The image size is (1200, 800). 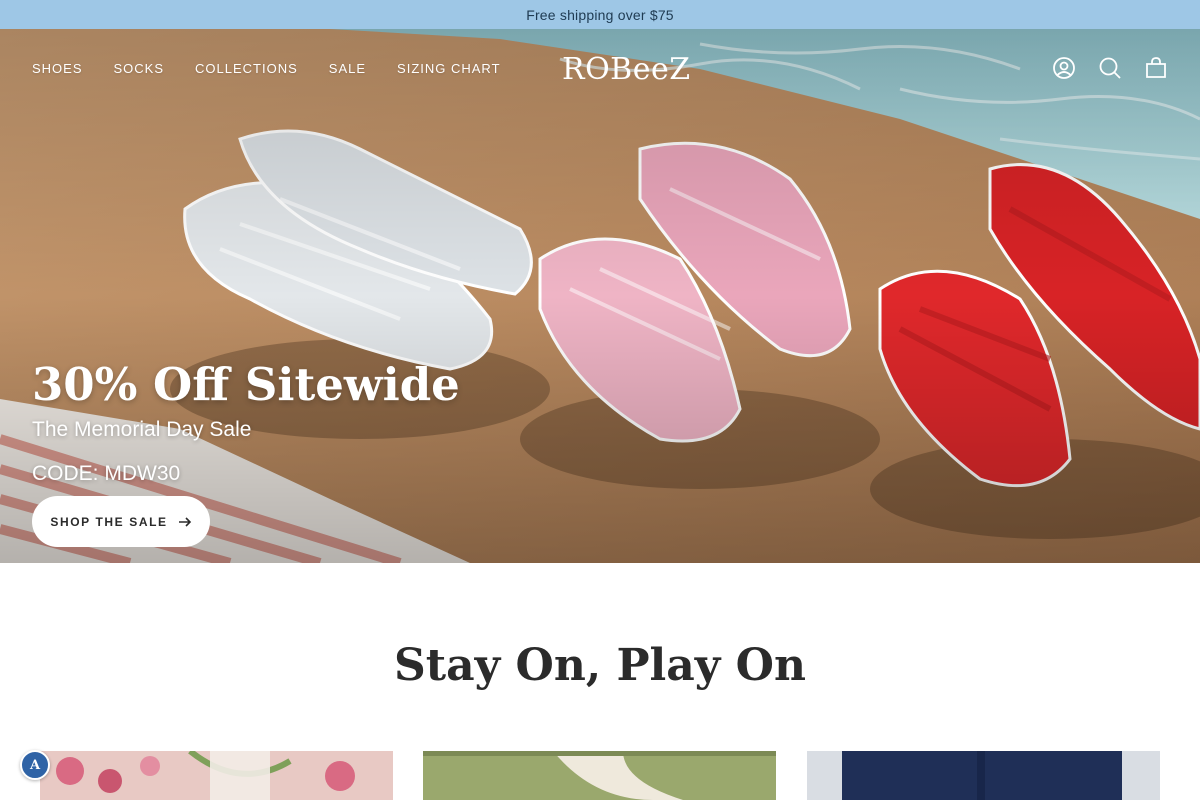 I want to click on floral-photo, so click(x=216, y=775).